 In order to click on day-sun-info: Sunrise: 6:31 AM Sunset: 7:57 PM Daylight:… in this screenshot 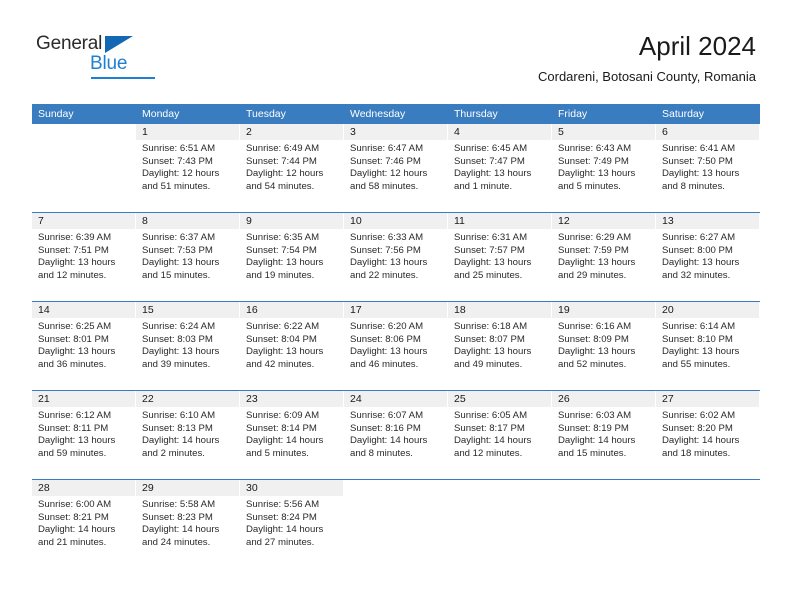, I will do `click(499, 255)`.